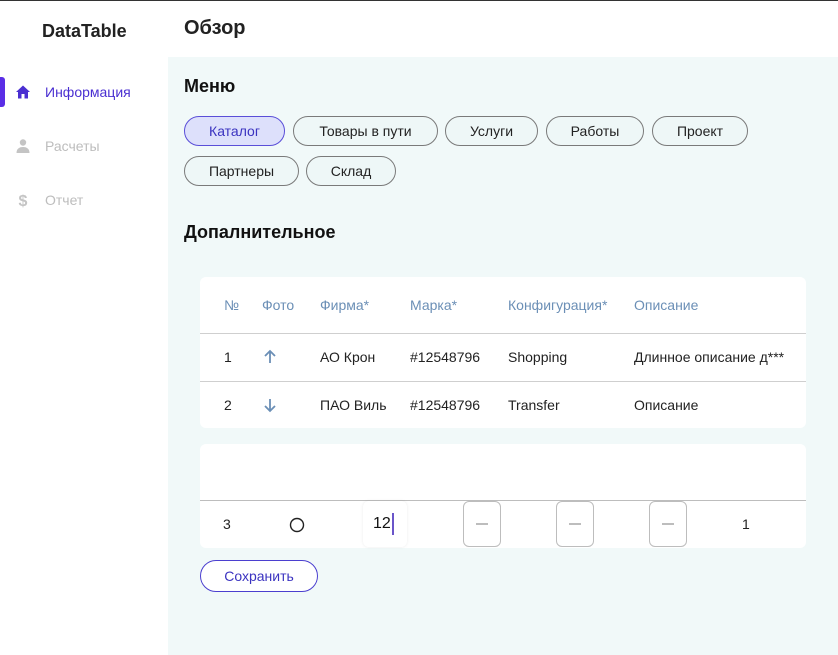 This screenshot has height=655, width=838. Describe the element at coordinates (365, 131) in the screenshot. I see `chip-goods-in-transit: Товары в пути` at that location.